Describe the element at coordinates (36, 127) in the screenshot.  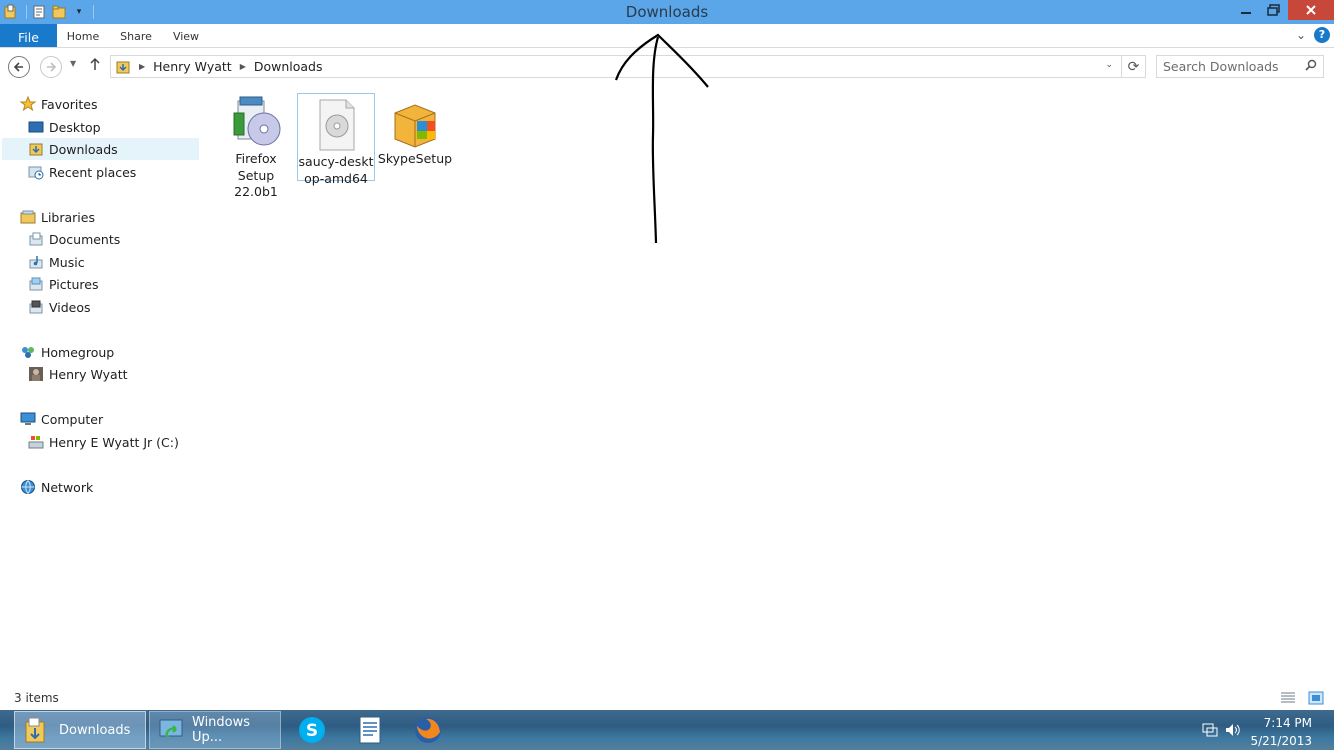
I see `desktop-icon` at that location.